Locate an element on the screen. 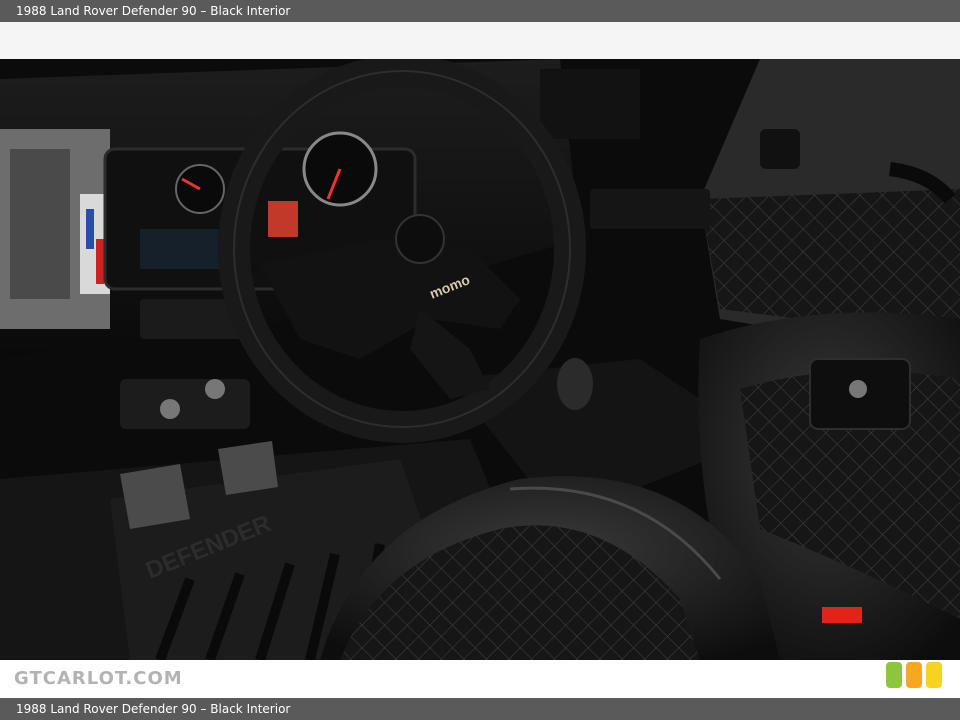 Image resolution: width=960 pixels, height=720 pixels. top-spacer is located at coordinates (480, 40).